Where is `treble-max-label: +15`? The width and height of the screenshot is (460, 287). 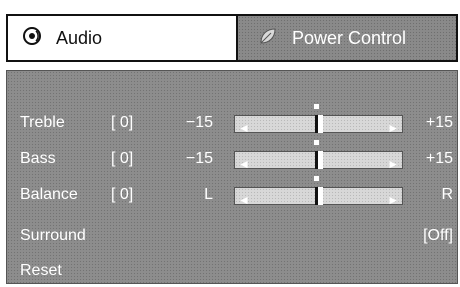 treble-max-label: +15 is located at coordinates (439, 122).